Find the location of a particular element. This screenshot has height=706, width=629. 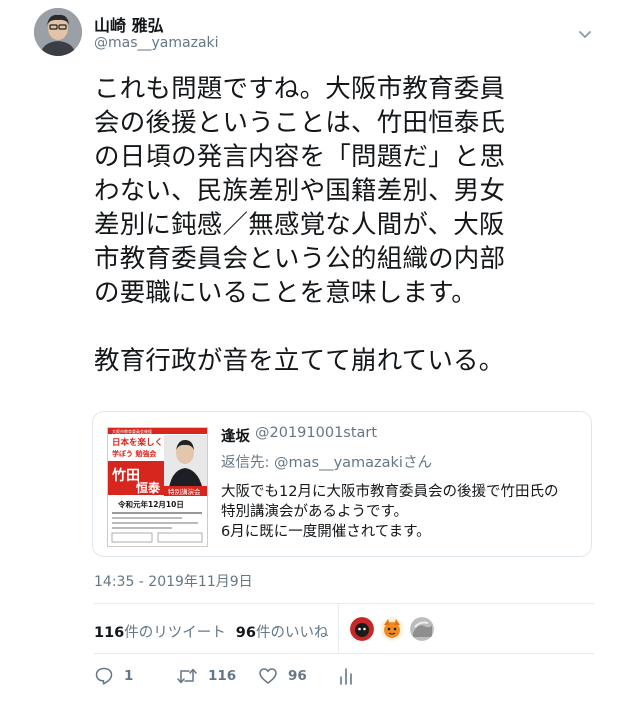

author-handle: @mas__yamazaki is located at coordinates (156, 43).